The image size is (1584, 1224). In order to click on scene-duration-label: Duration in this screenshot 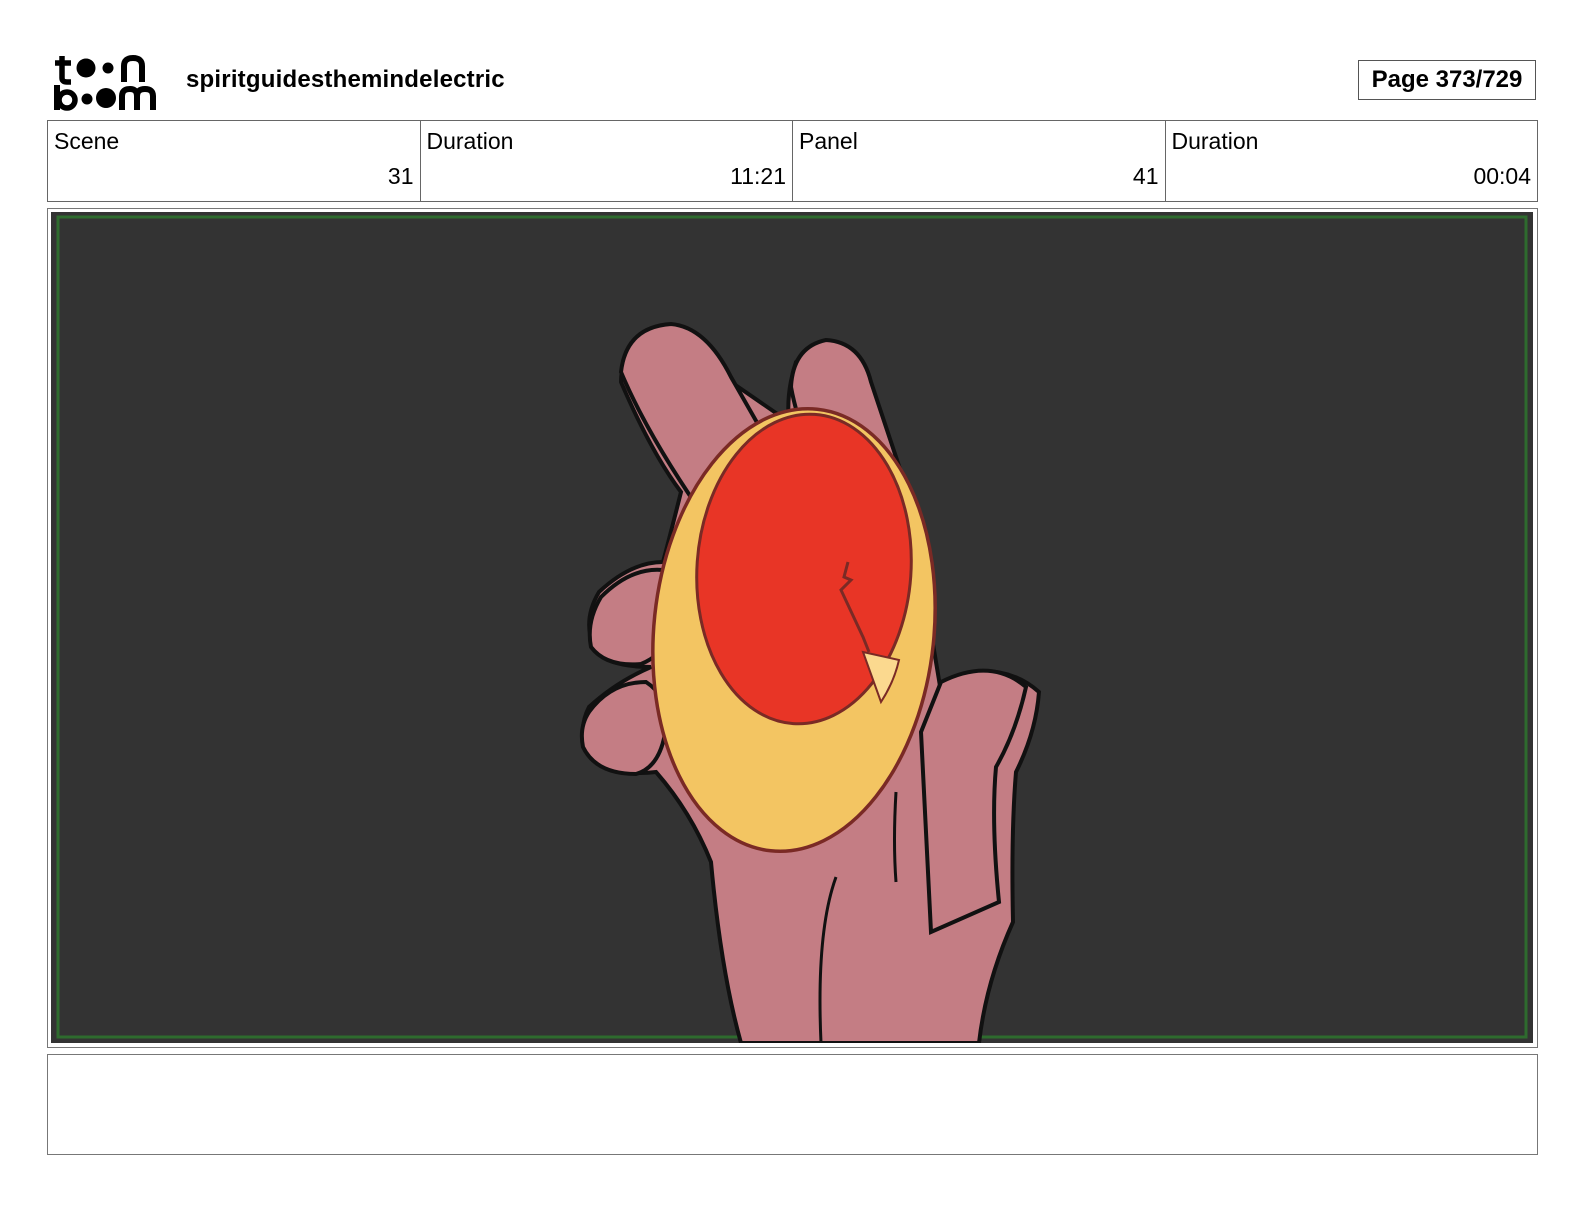, I will do `click(470, 141)`.